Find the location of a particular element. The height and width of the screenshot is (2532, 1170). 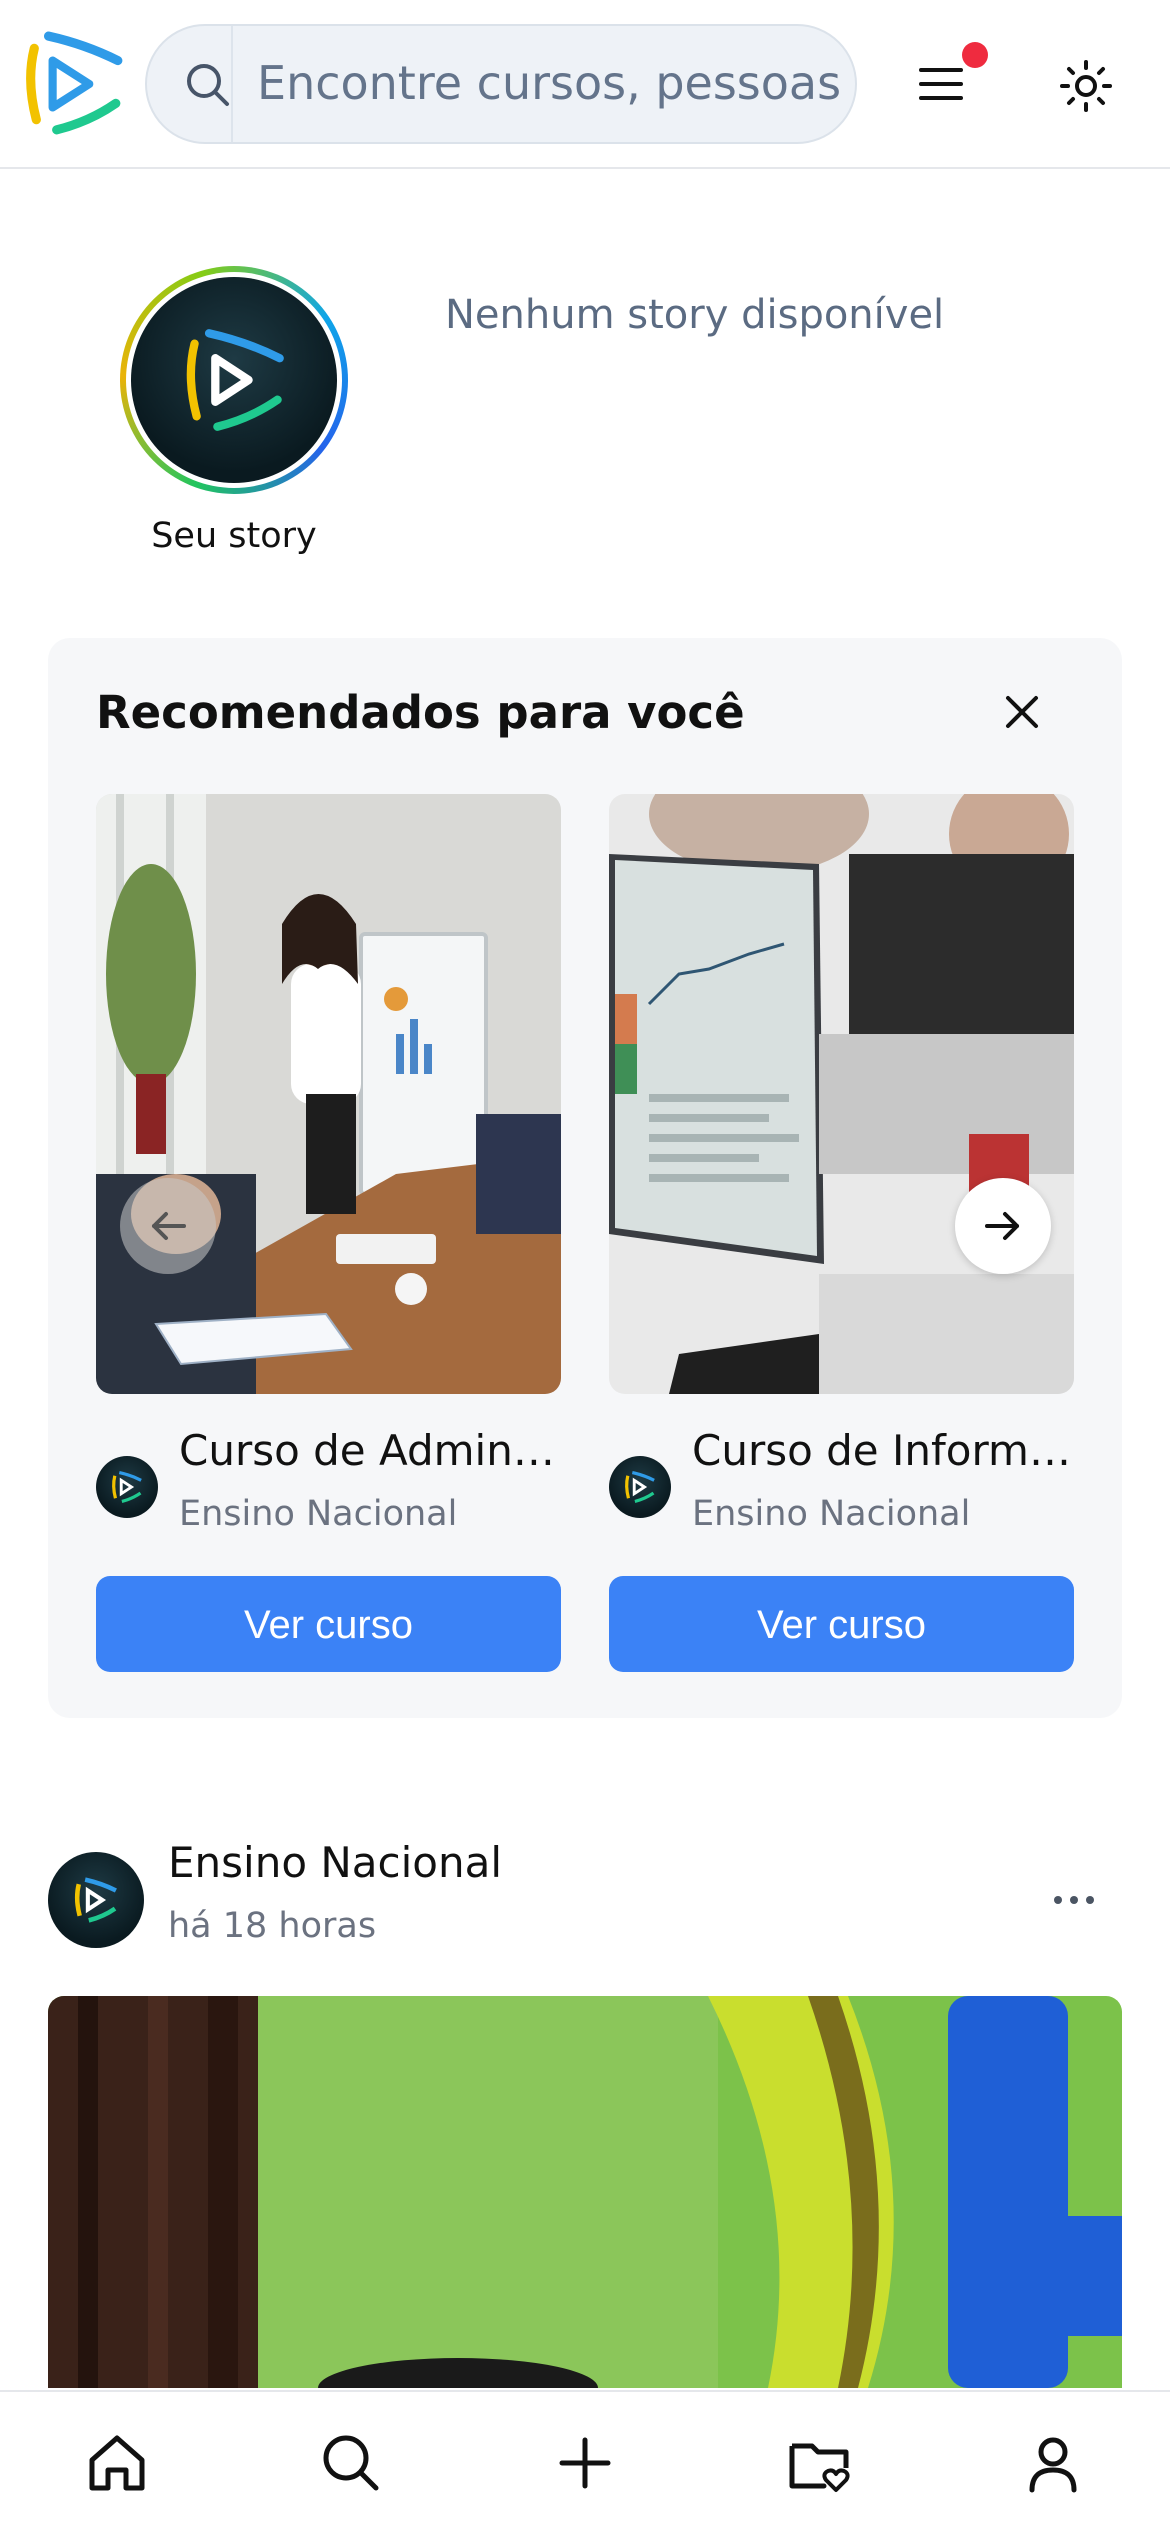

carousel-prev-button is located at coordinates (168, 1226).